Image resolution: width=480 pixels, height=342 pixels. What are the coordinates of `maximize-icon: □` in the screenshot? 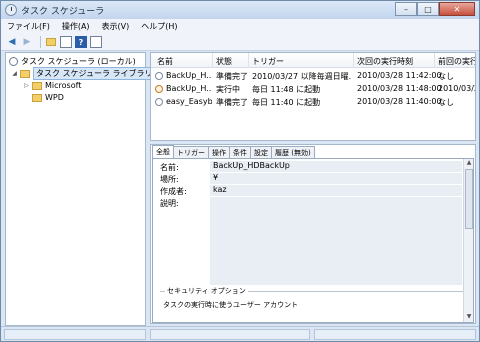 It's located at (428, 9).